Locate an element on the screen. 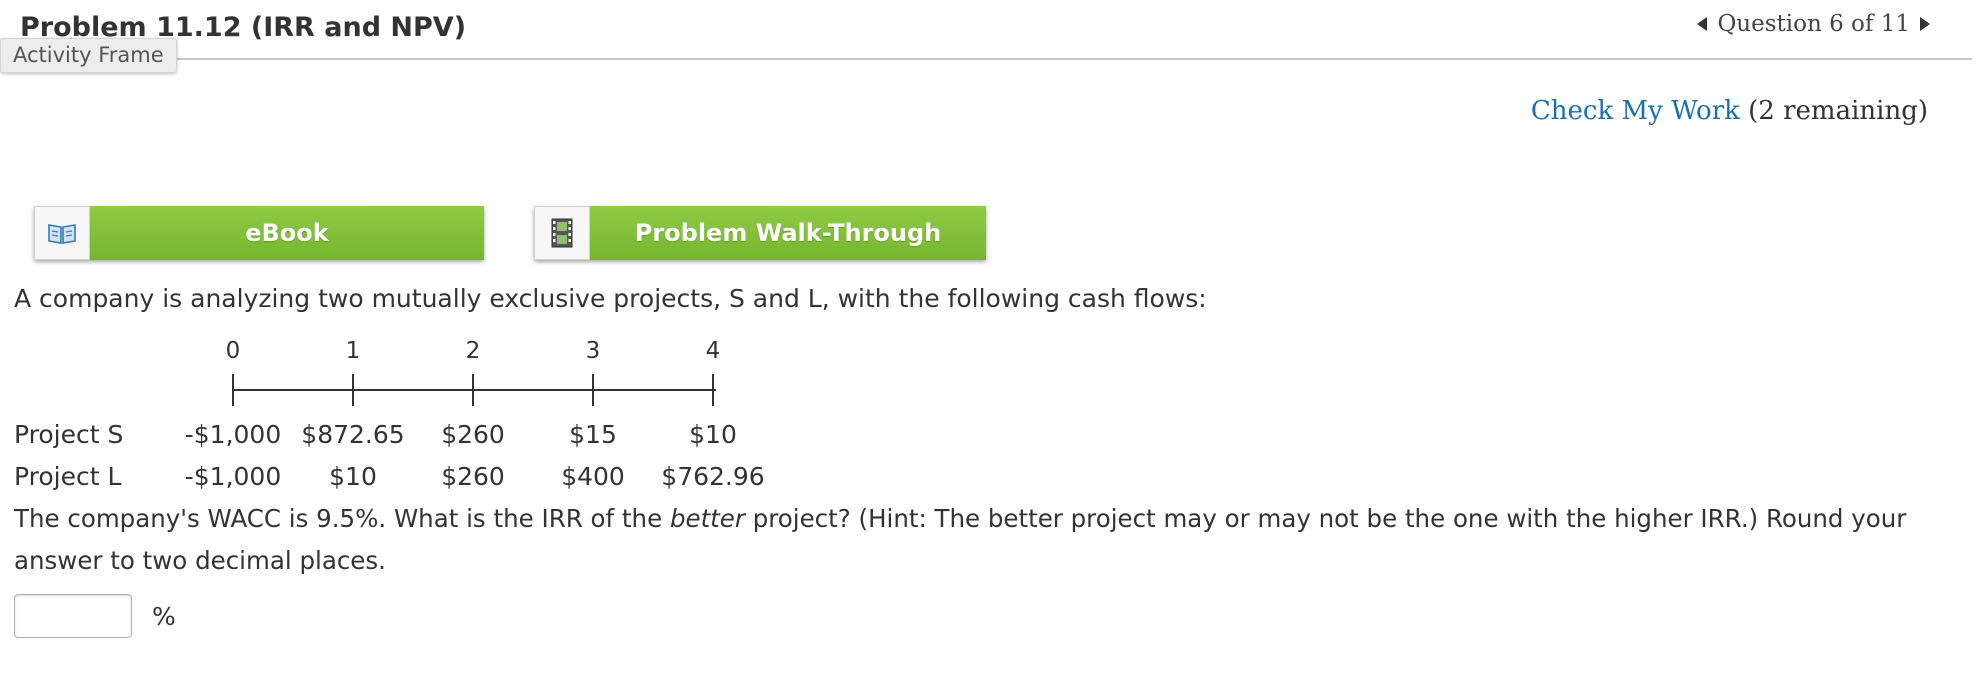 The width and height of the screenshot is (1980, 690). problem-walkthrough-label: Problem Walk-Through is located at coordinates (788, 233).